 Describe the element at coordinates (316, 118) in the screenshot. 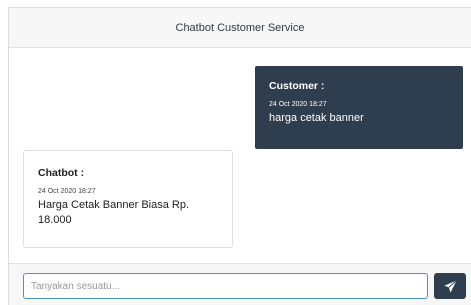

I see `message-text: harga cetak banner` at that location.